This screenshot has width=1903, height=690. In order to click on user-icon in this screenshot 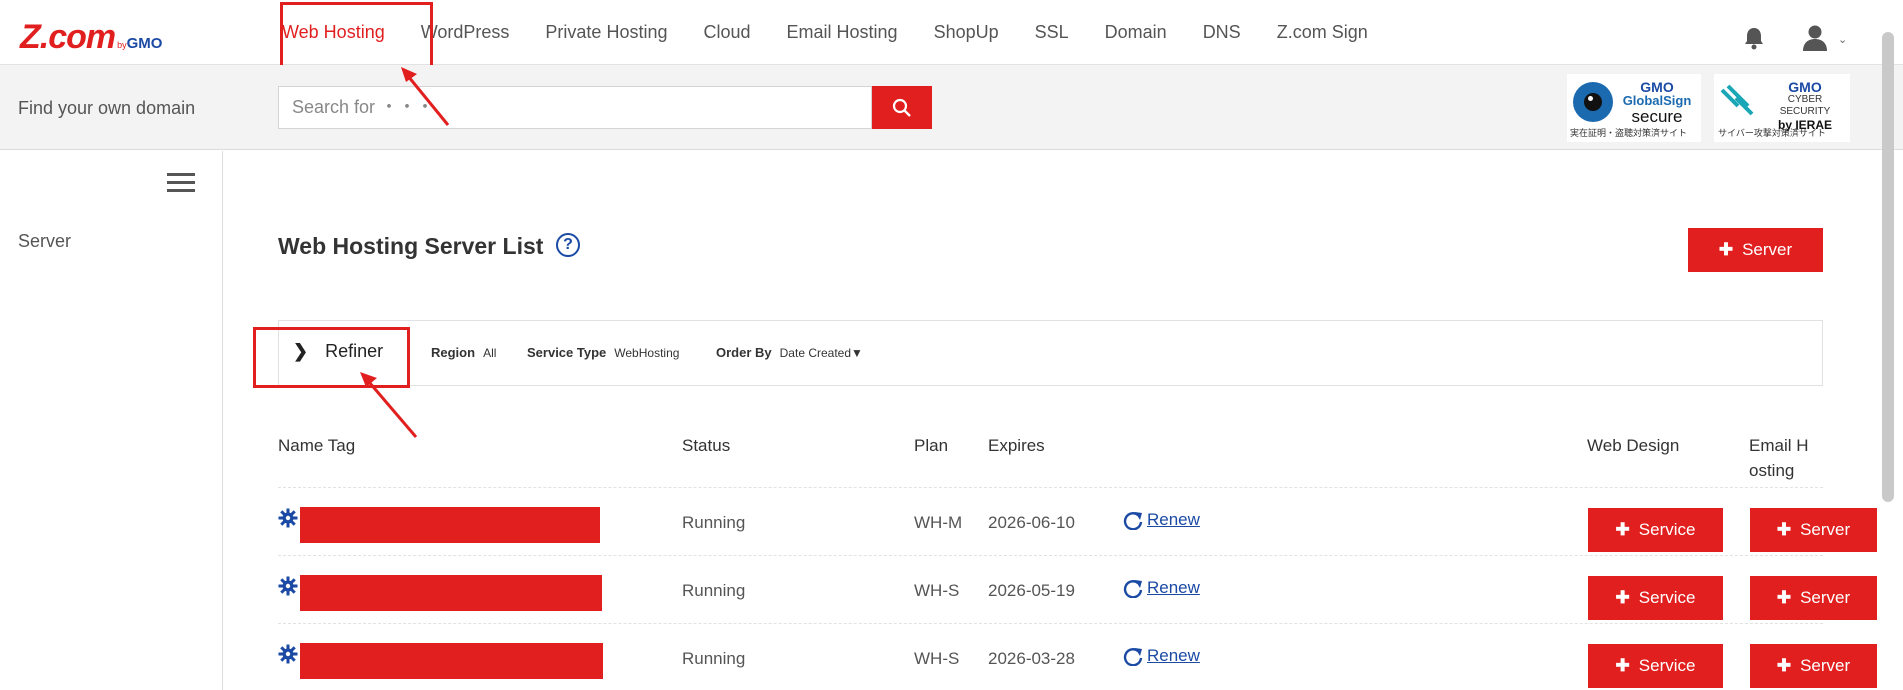, I will do `click(1815, 38)`.